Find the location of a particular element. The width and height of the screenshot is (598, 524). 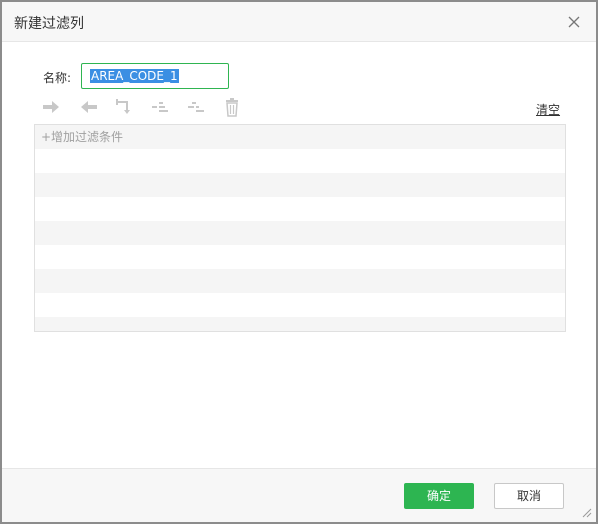

cancel-button: 取消 is located at coordinates (529, 496).